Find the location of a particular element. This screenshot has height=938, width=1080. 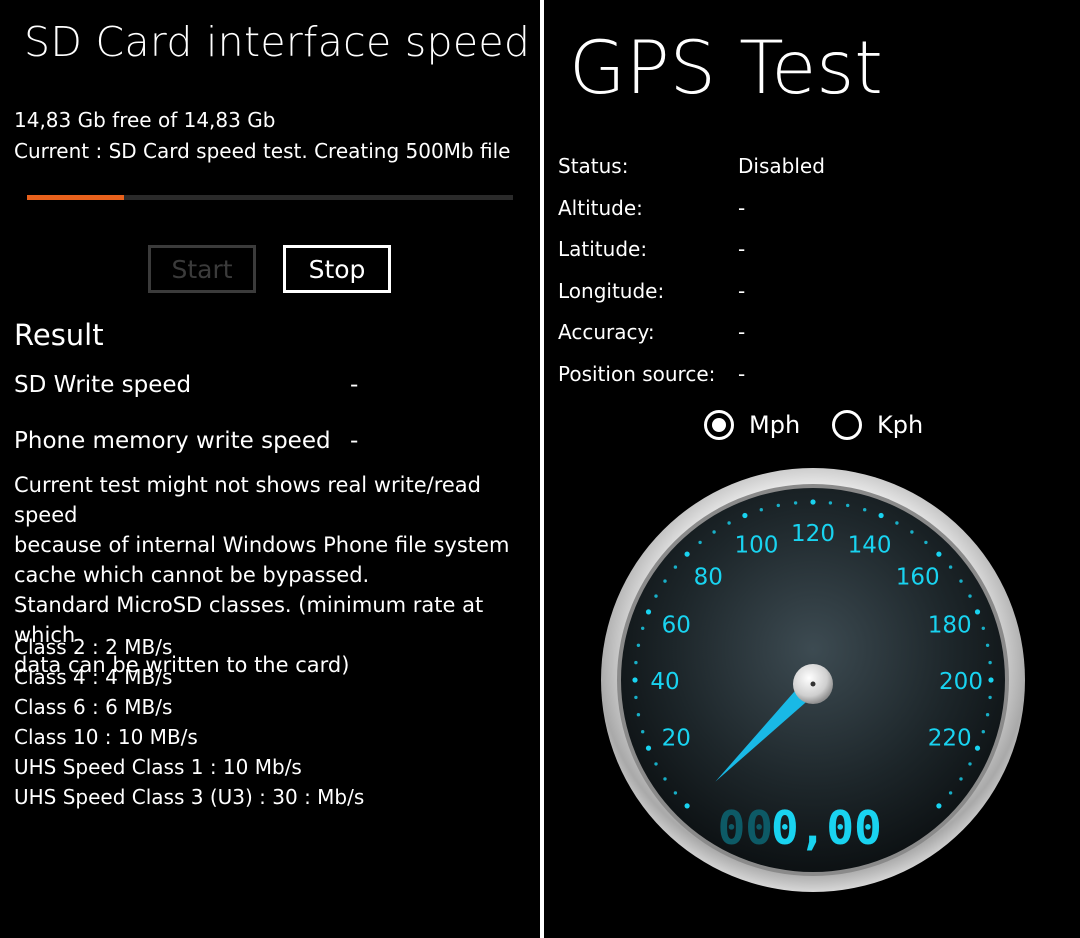

page-title: SD Card interface speed is located at coordinates (277, 42).